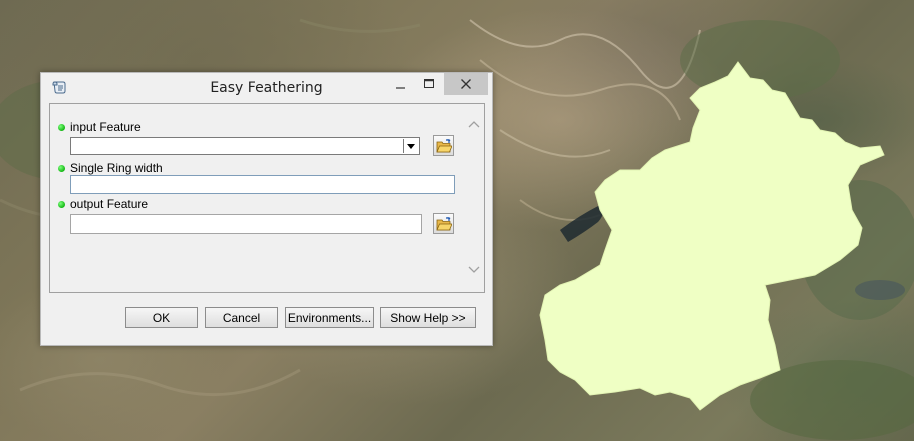 Image resolution: width=914 pixels, height=441 pixels. What do you see at coordinates (474, 198) in the screenshot?
I see `vertical-scrollbar` at bounding box center [474, 198].